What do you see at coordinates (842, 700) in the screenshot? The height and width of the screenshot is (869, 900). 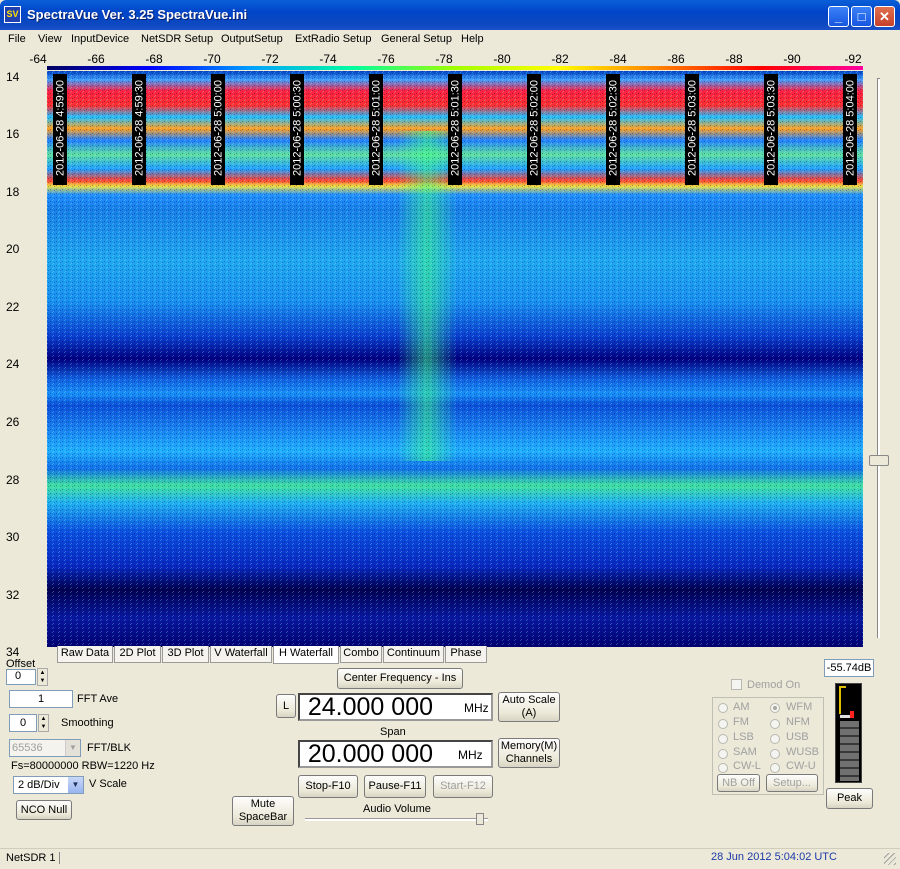 I see `meter-scale` at bounding box center [842, 700].